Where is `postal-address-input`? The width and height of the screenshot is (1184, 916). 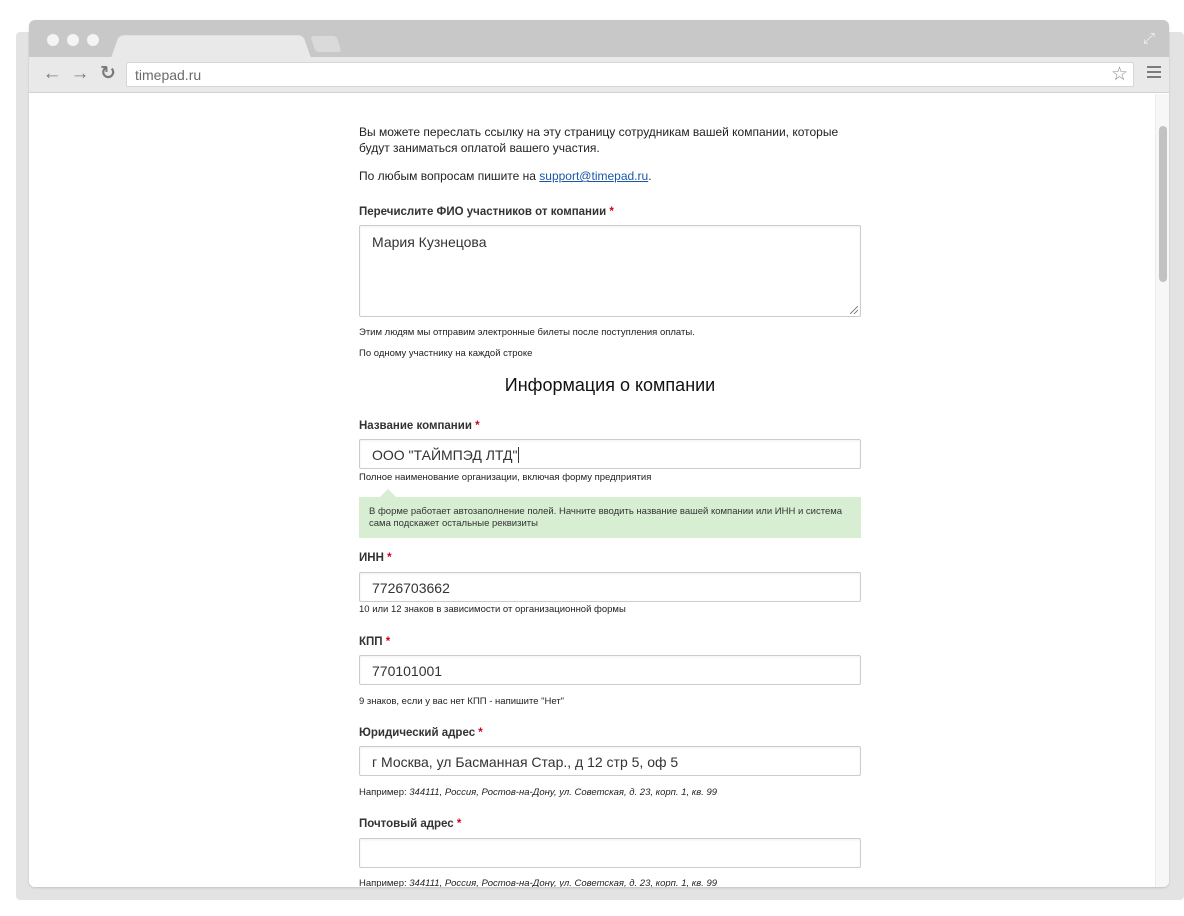
postal-address-input is located at coordinates (610, 853).